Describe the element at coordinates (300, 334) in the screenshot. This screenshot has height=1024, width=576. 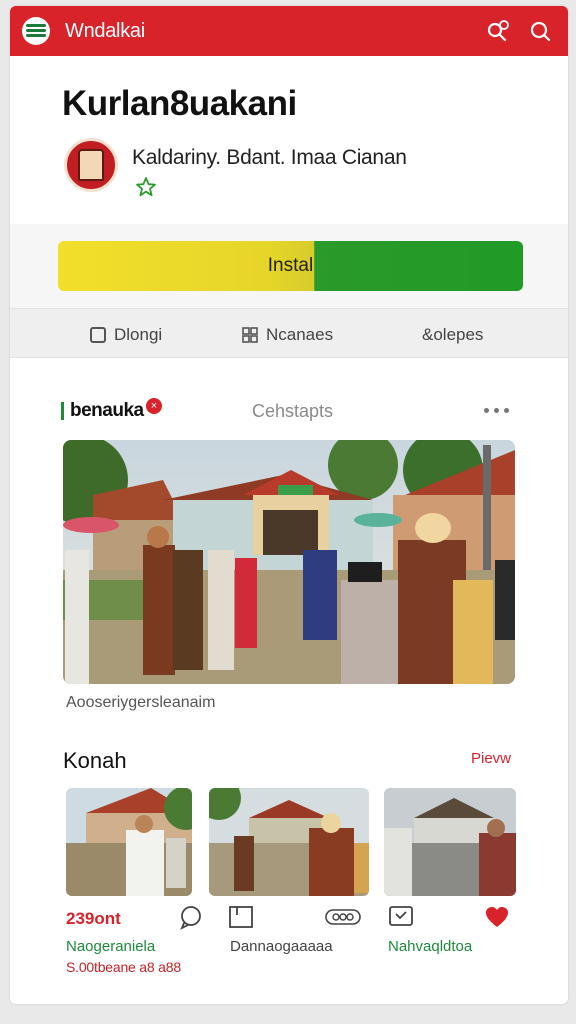
I see `tab-label: Ncanaes` at that location.